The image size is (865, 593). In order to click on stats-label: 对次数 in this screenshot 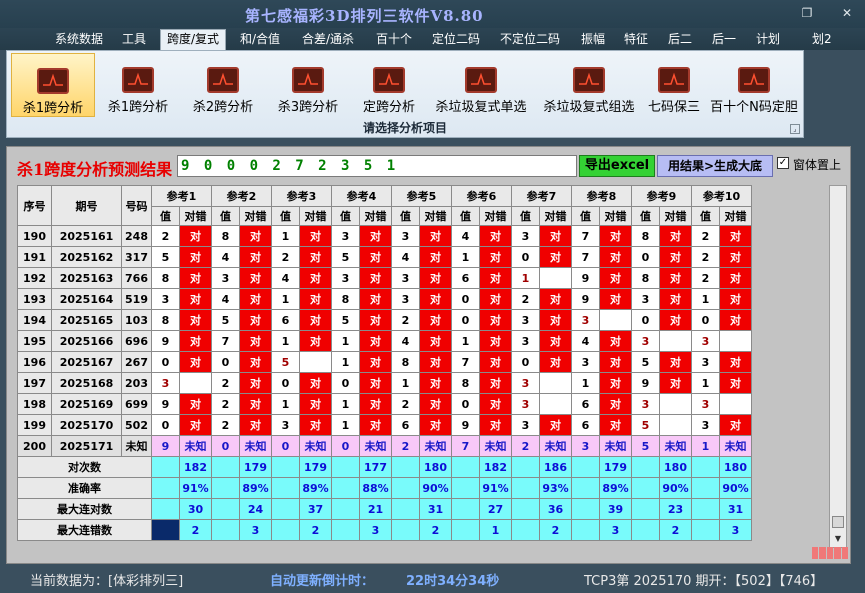, I will do `click(84, 467)`.